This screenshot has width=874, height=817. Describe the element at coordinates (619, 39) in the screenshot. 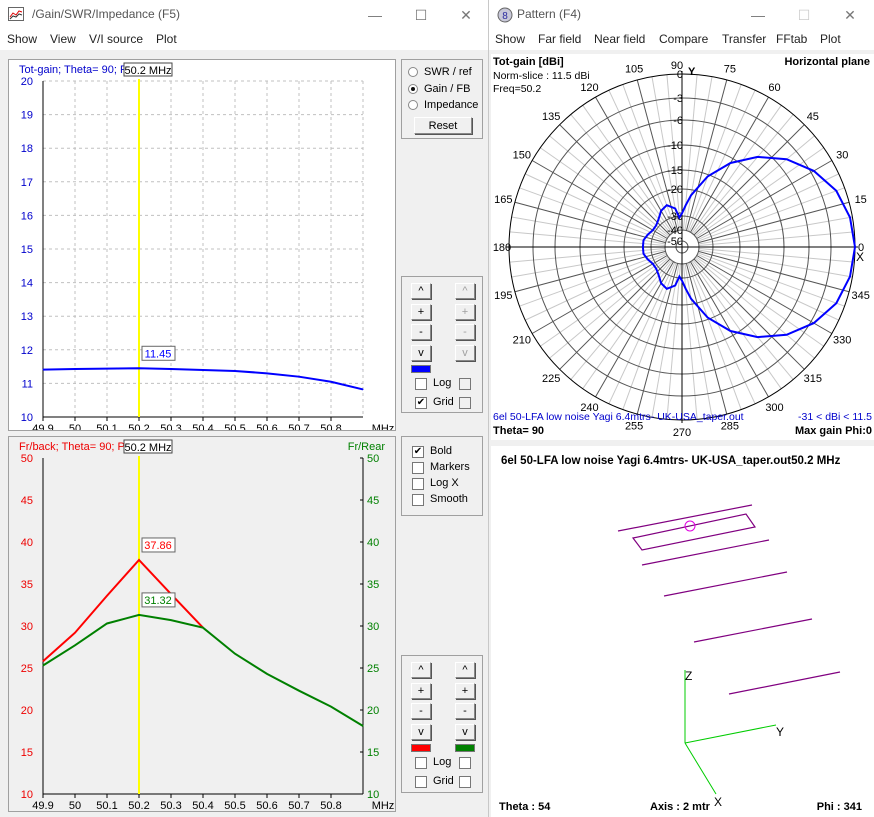

I see `menu-near-field: Near field` at that location.